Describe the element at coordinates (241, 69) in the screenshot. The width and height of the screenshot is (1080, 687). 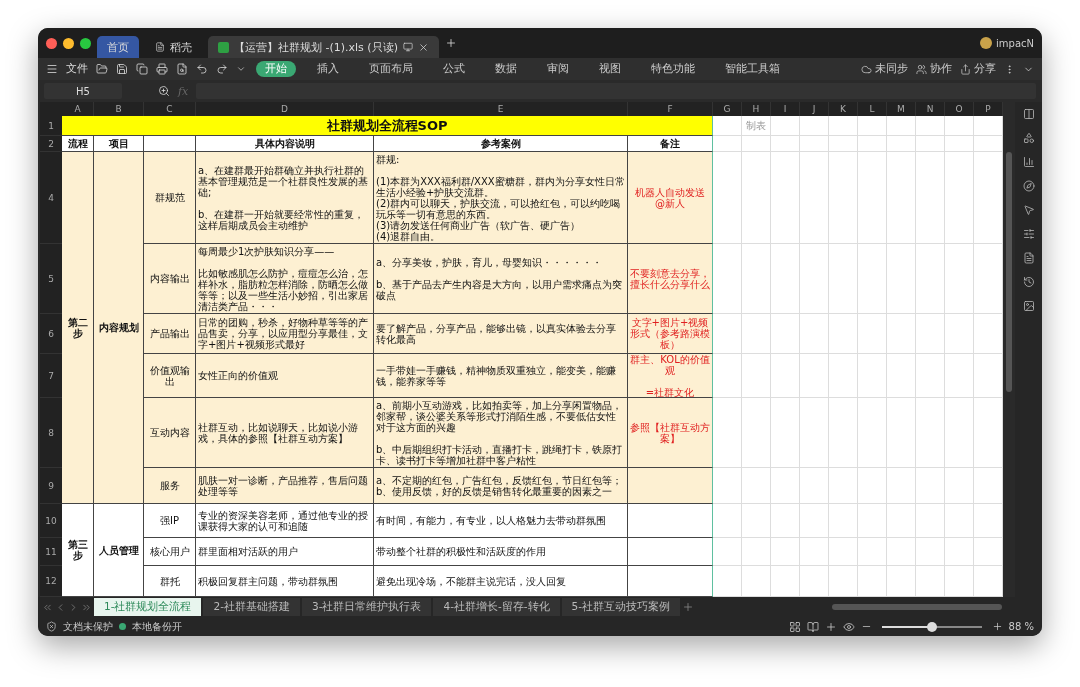
I see `caret-icon` at that location.